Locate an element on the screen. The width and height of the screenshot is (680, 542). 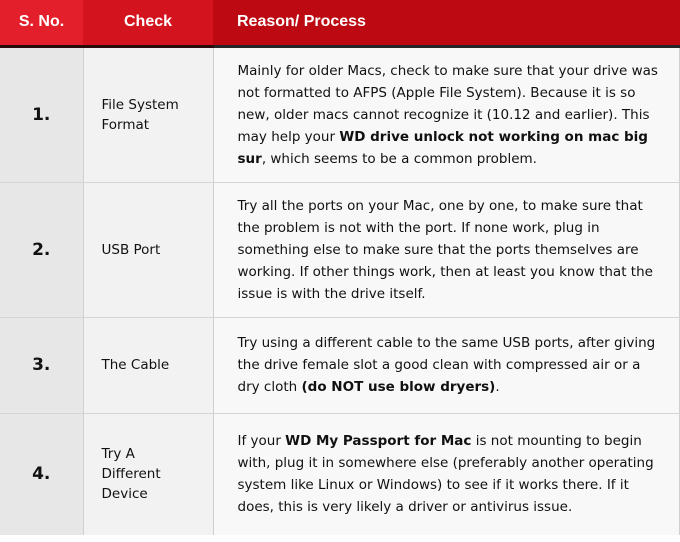
bold-phrase: WD My Passport for Mac is located at coordinates (378, 441).